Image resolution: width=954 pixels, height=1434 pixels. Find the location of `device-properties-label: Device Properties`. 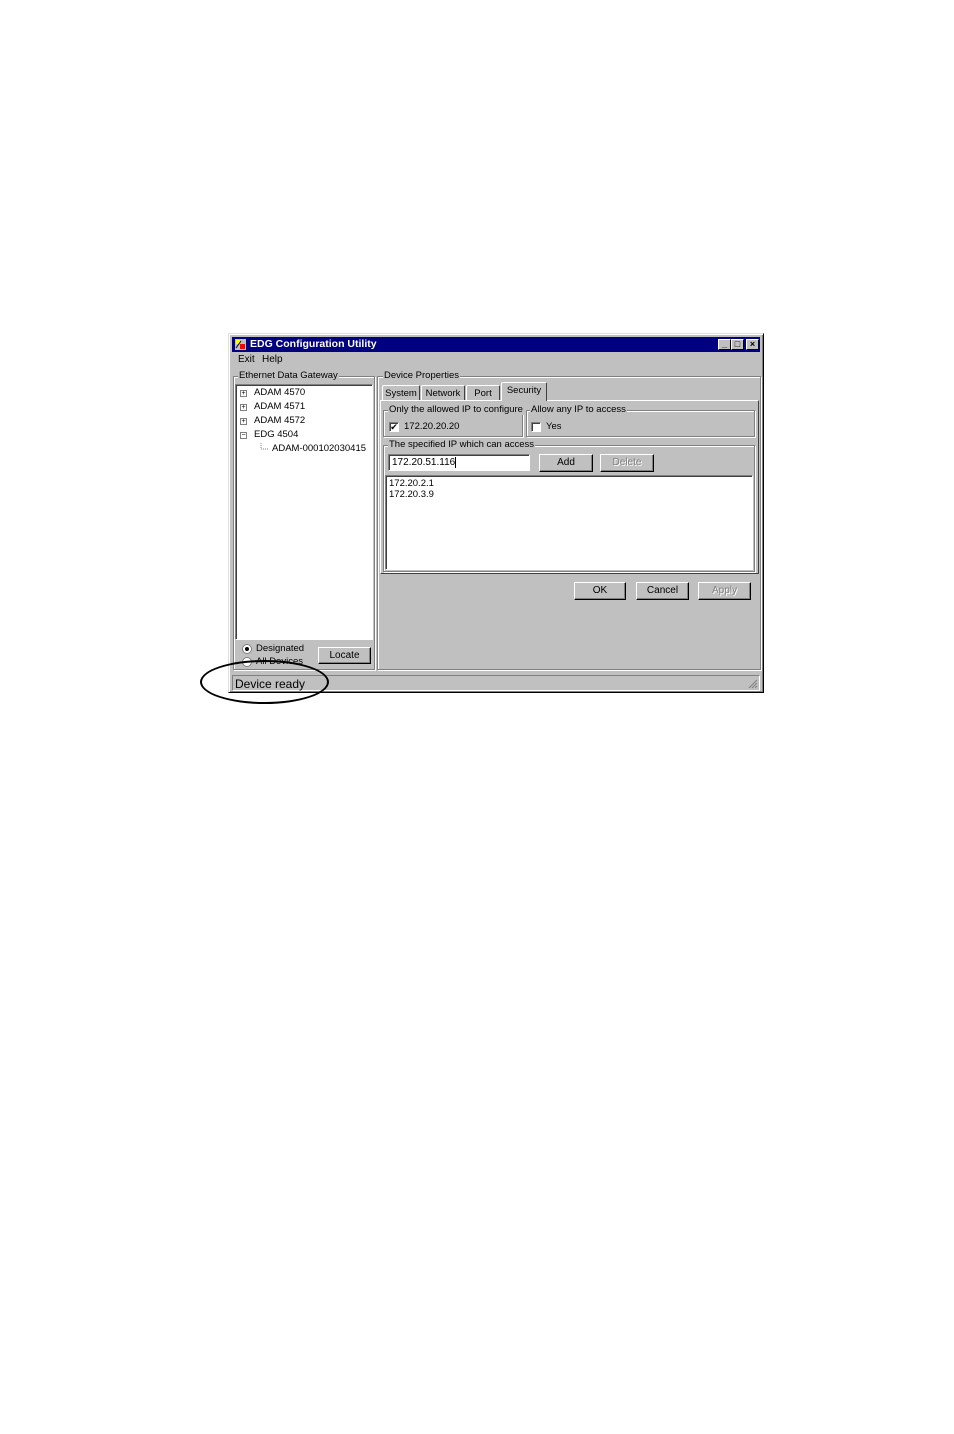

device-properties-label: Device Properties is located at coordinates (421, 375).